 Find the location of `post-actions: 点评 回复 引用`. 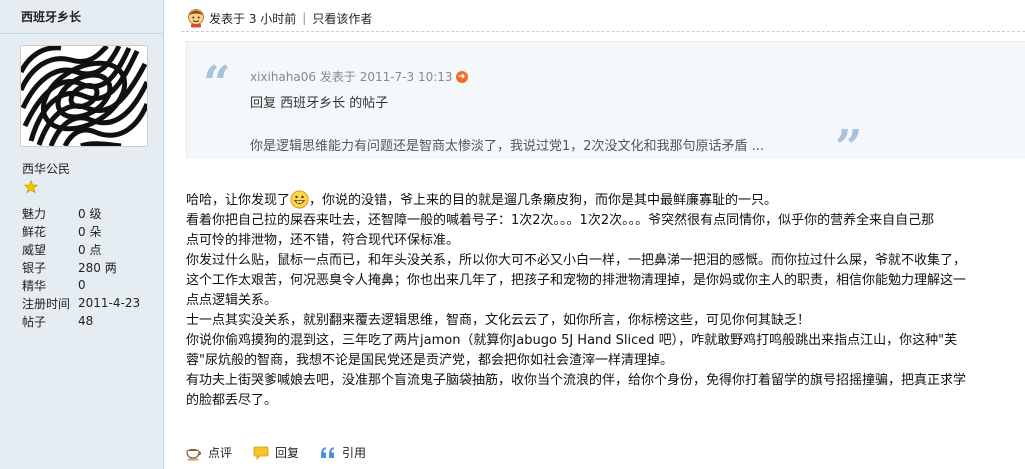

post-actions: 点评 回复 引用 is located at coordinates (286, 452).